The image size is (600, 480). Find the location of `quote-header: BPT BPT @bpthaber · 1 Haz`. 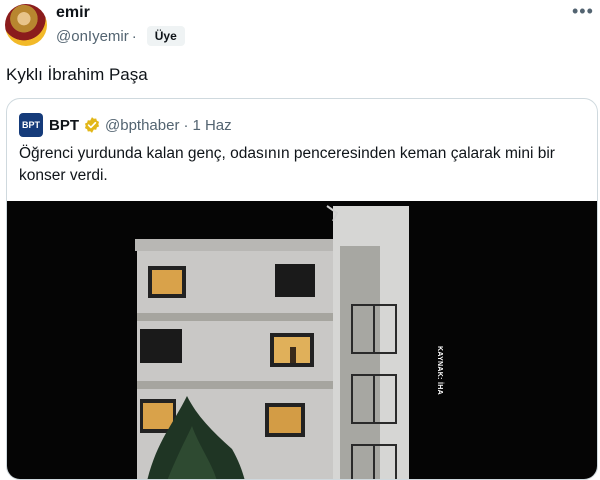

quote-header: BPT BPT @bpthaber · 1 Haz is located at coordinates (125, 125).